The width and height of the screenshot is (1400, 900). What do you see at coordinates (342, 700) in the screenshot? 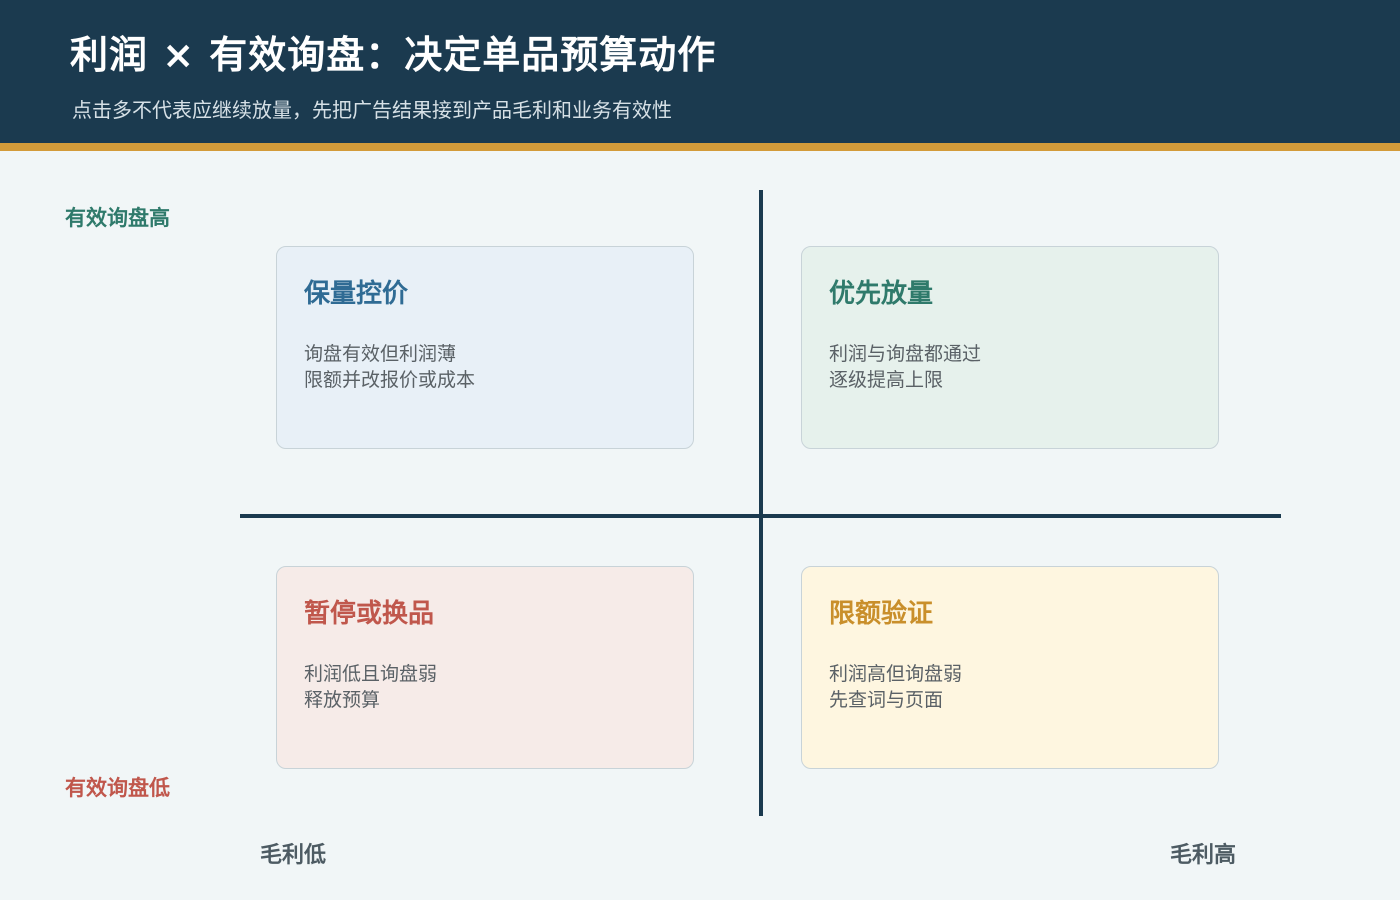
I see `quadrant-description-line: 释放预算` at bounding box center [342, 700].